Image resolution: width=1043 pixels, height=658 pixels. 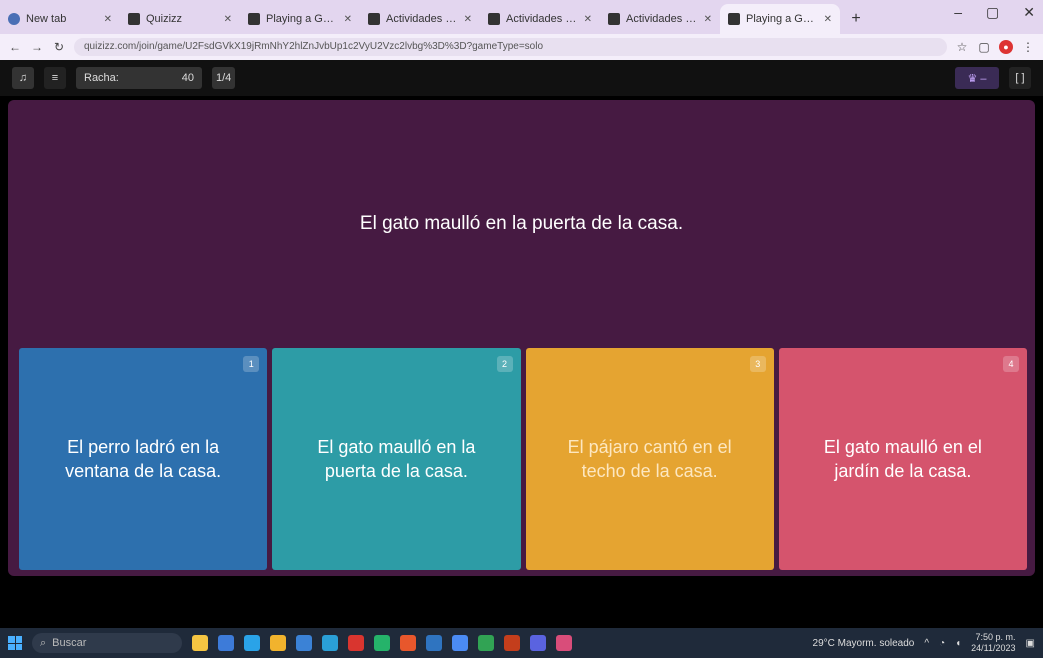 What do you see at coordinates (521, 223) in the screenshot?
I see `question-text: El gato maulló en la puerta de la casa.` at bounding box center [521, 223].